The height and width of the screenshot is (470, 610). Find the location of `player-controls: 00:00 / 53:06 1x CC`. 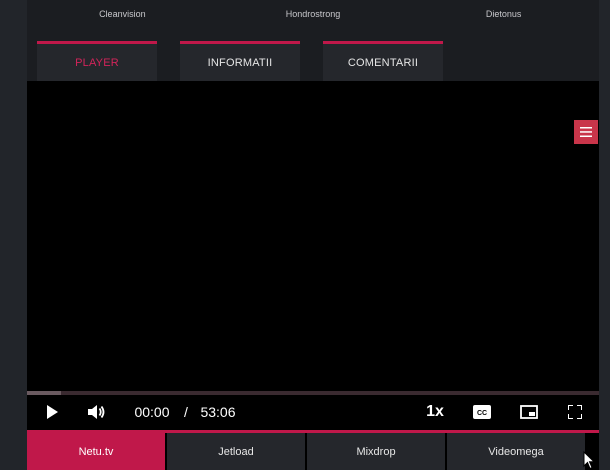

player-controls: 00:00 / 53:06 1x CC is located at coordinates (313, 412).